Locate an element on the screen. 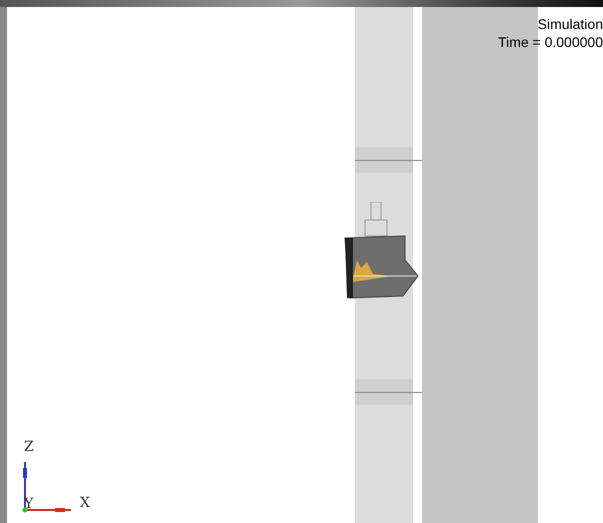 The image size is (603, 523). simulation-caption: Time = 0.000000 is located at coordinates (550, 42).